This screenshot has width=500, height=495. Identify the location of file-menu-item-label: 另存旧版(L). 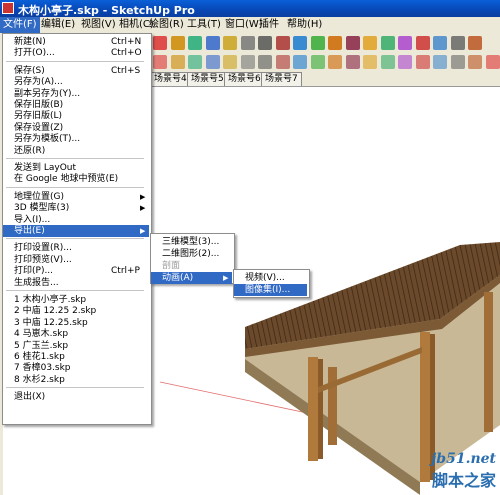
(38, 116).